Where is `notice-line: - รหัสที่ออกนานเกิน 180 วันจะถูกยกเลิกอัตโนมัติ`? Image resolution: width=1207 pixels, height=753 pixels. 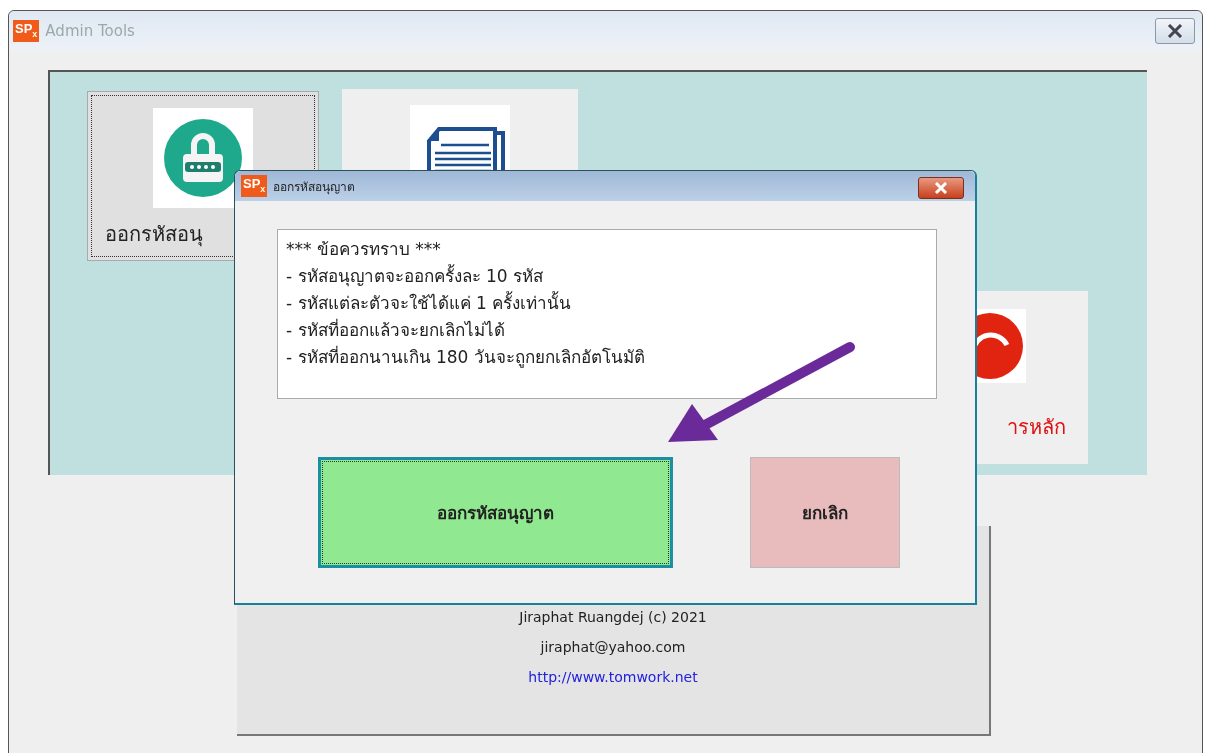
notice-line: - รหัสที่ออกนานเกิน 180 วันจะถูกยกเลิกอัตโนมัติ is located at coordinates (466, 357).